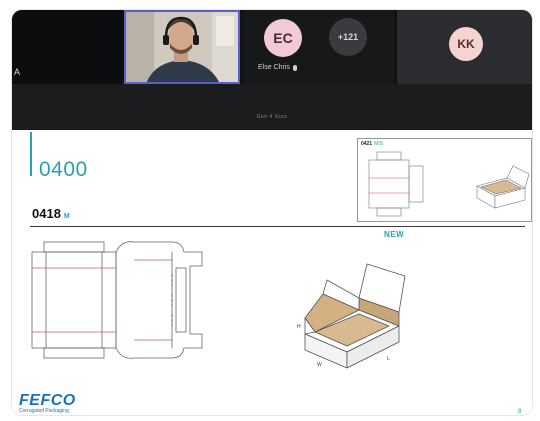 Image resolution: width=540 pixels, height=421 pixels. Describe the element at coordinates (277, 226) in the screenshot. I see `title-divider` at that location.